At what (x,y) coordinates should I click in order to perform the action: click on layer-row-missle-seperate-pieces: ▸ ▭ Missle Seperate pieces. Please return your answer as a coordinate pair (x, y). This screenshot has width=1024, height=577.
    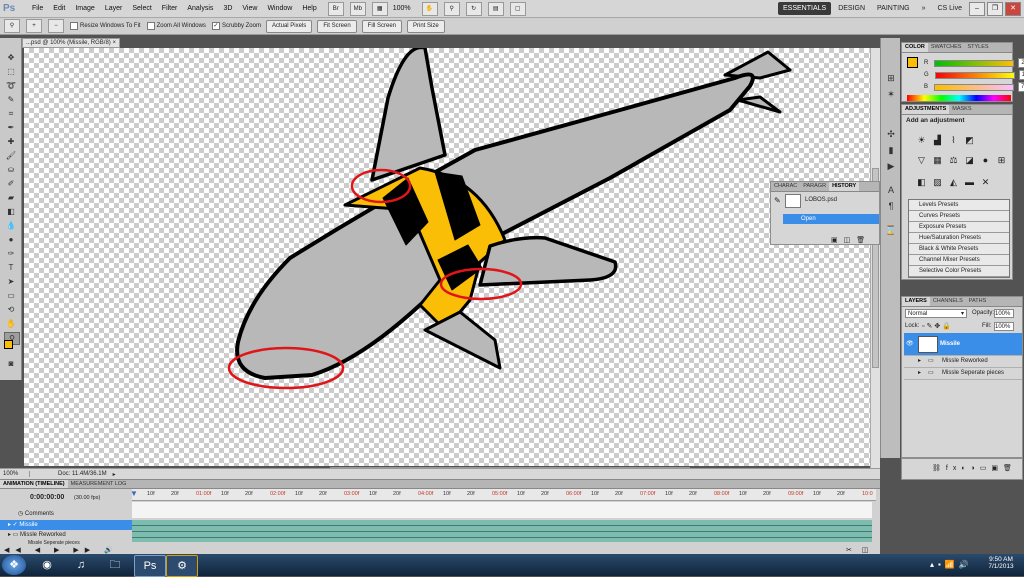
    Looking at the image, I should click on (963, 373).